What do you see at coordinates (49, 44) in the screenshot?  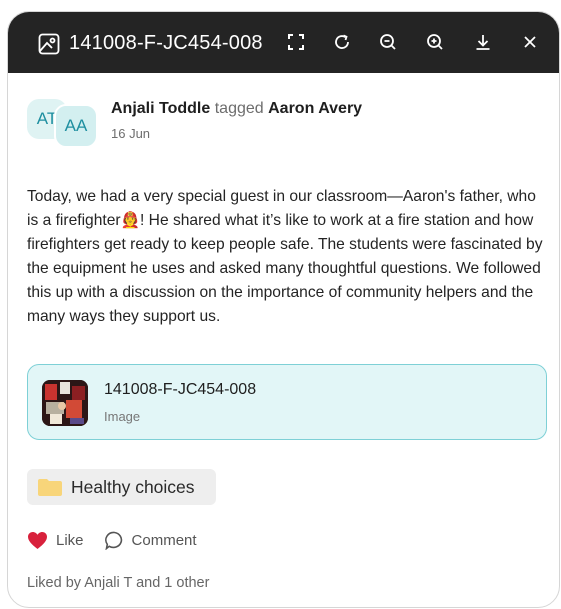 I see `image-icon` at bounding box center [49, 44].